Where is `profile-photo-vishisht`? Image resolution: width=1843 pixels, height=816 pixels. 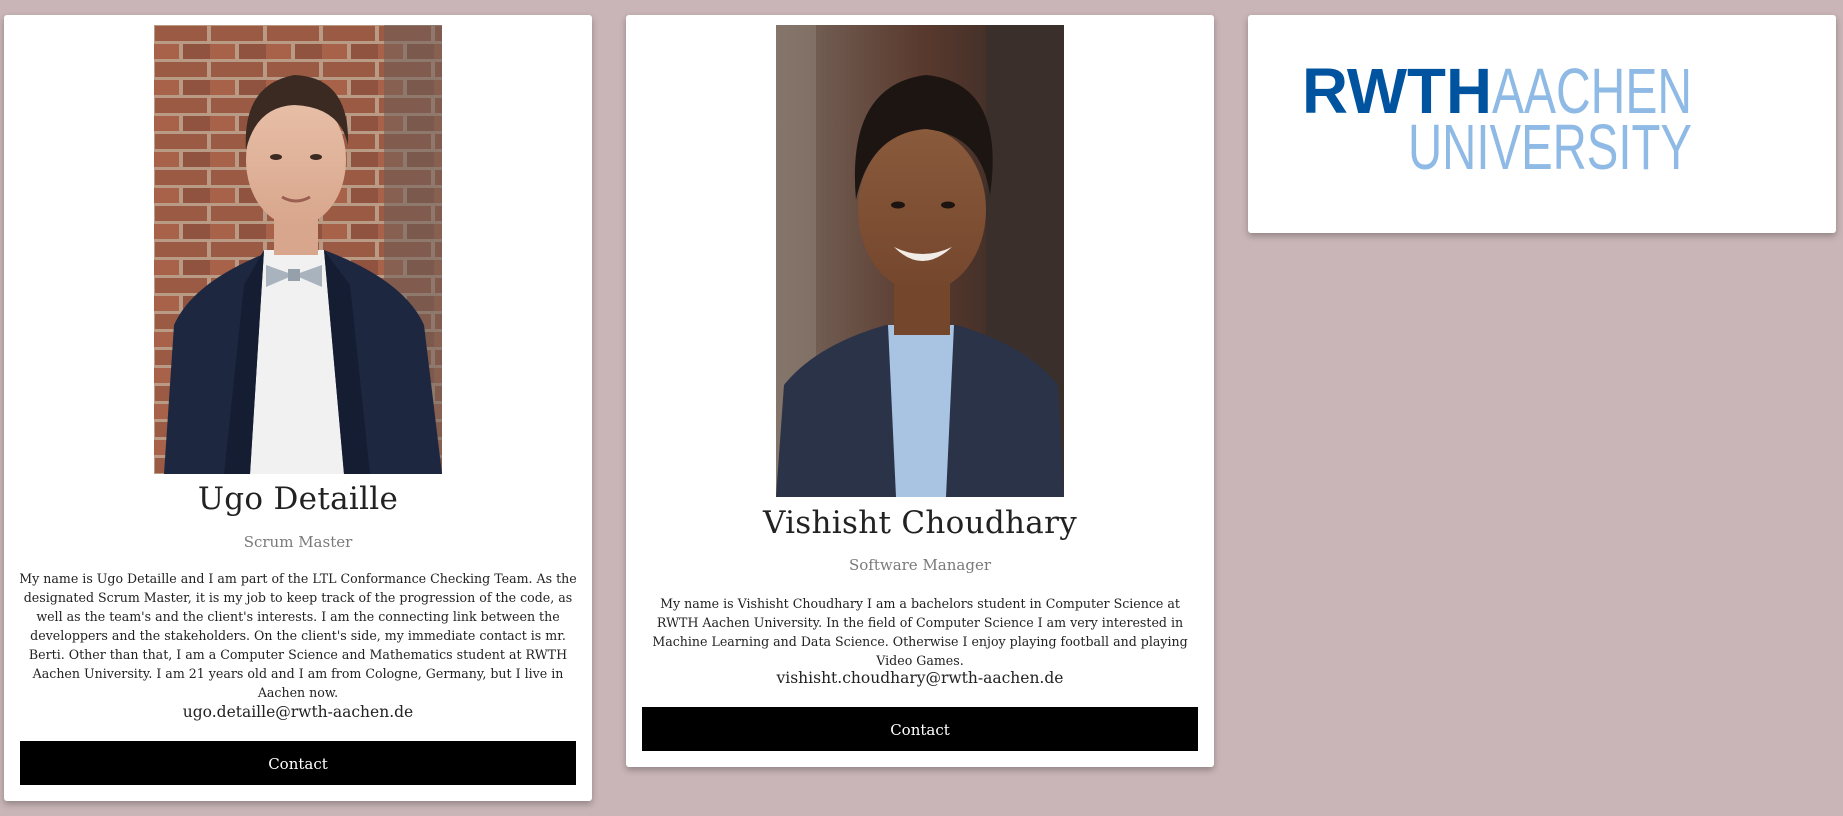
profile-photo-vishisht is located at coordinates (920, 261).